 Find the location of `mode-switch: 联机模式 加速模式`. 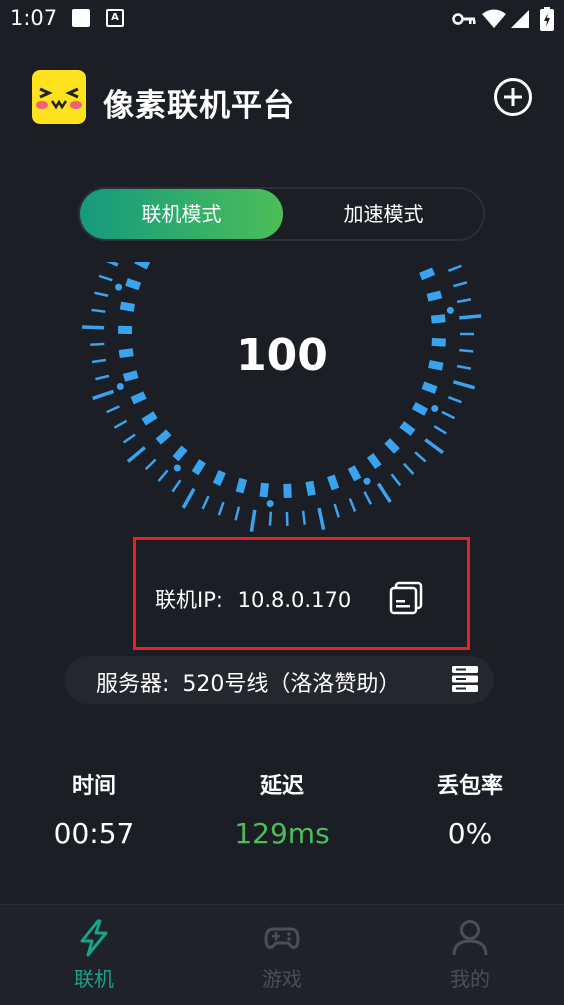

mode-switch: 联机模式 加速模式 is located at coordinates (281, 214).